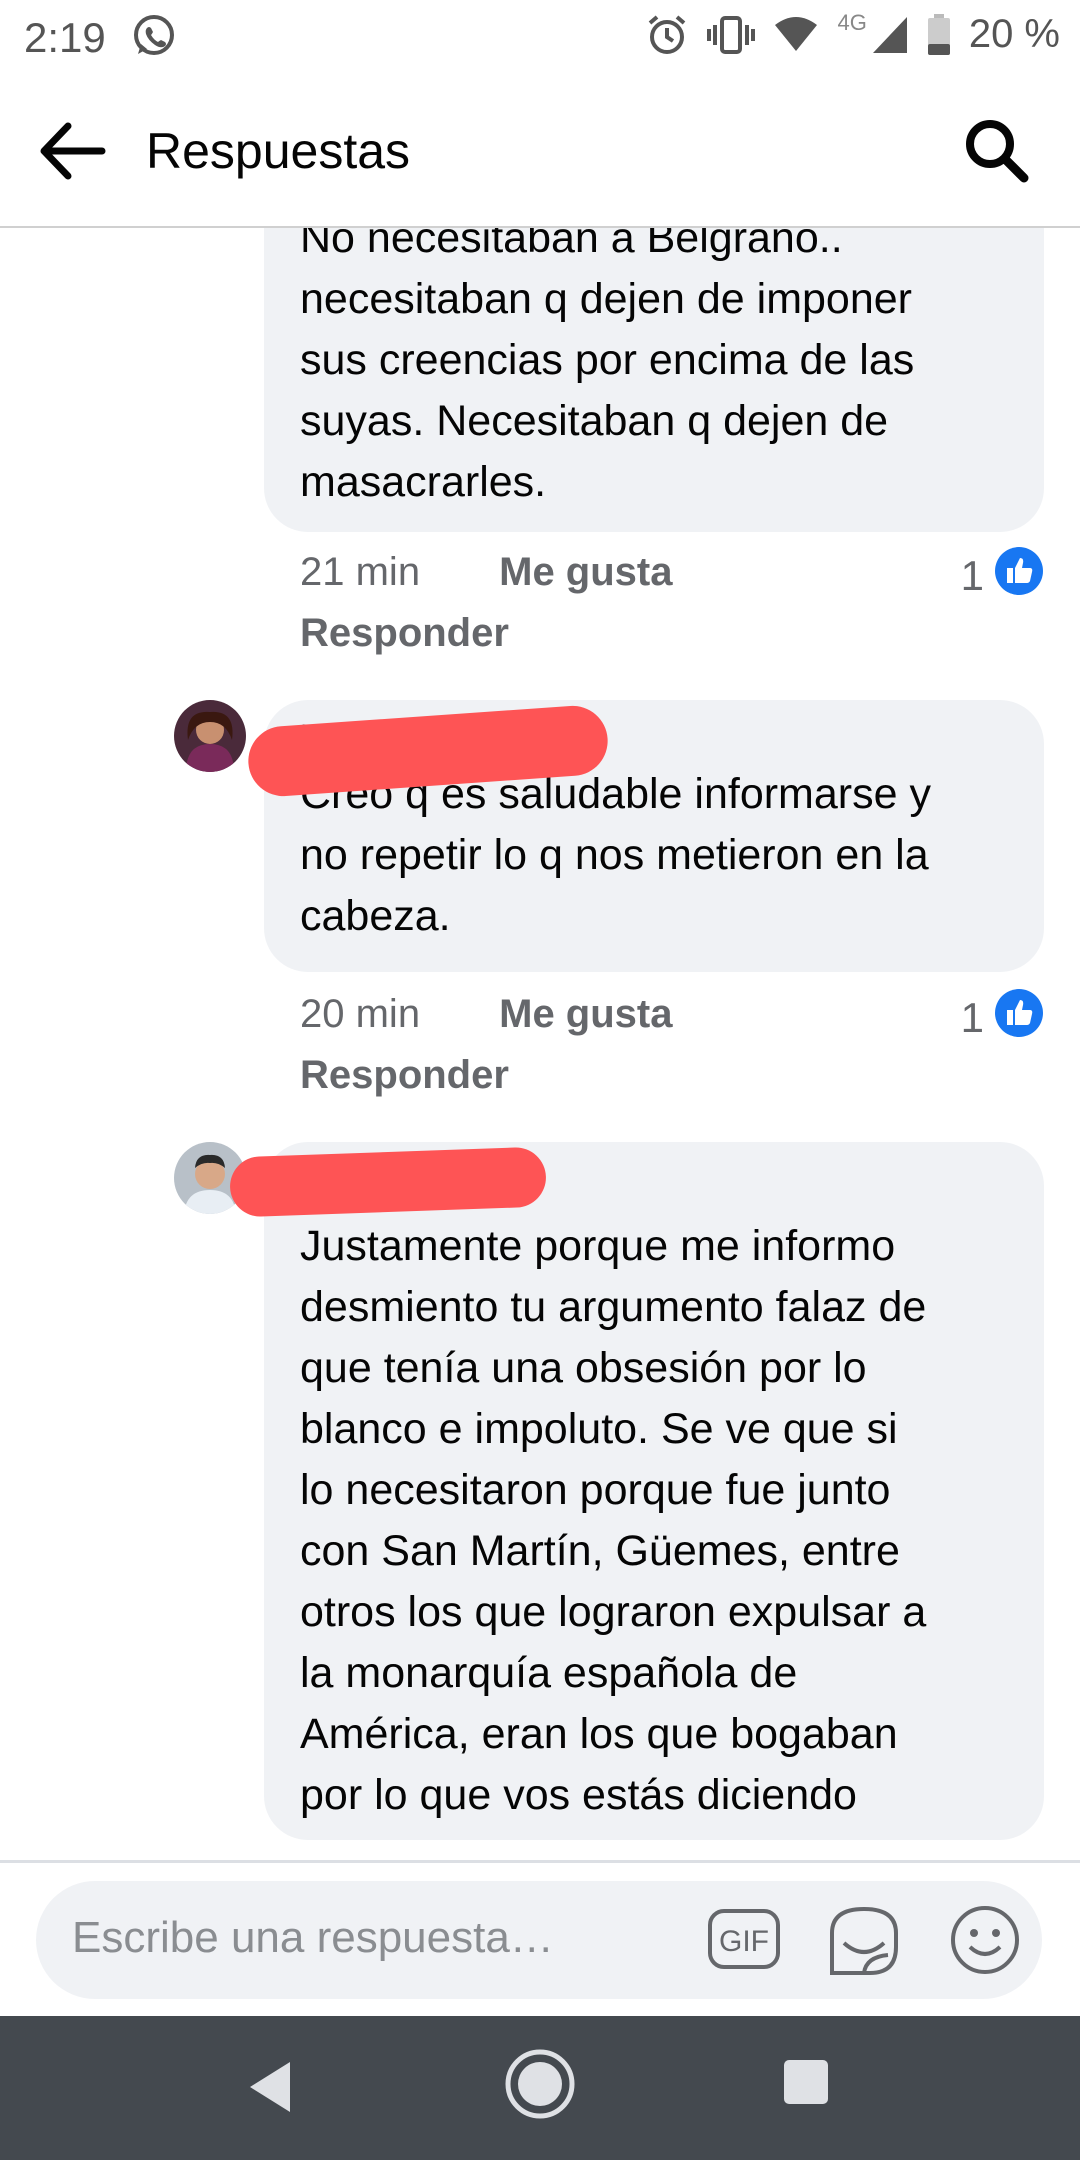 The height and width of the screenshot is (2160, 1080). Describe the element at coordinates (540, 152) in the screenshot. I see `app-header: Respuestas` at that location.